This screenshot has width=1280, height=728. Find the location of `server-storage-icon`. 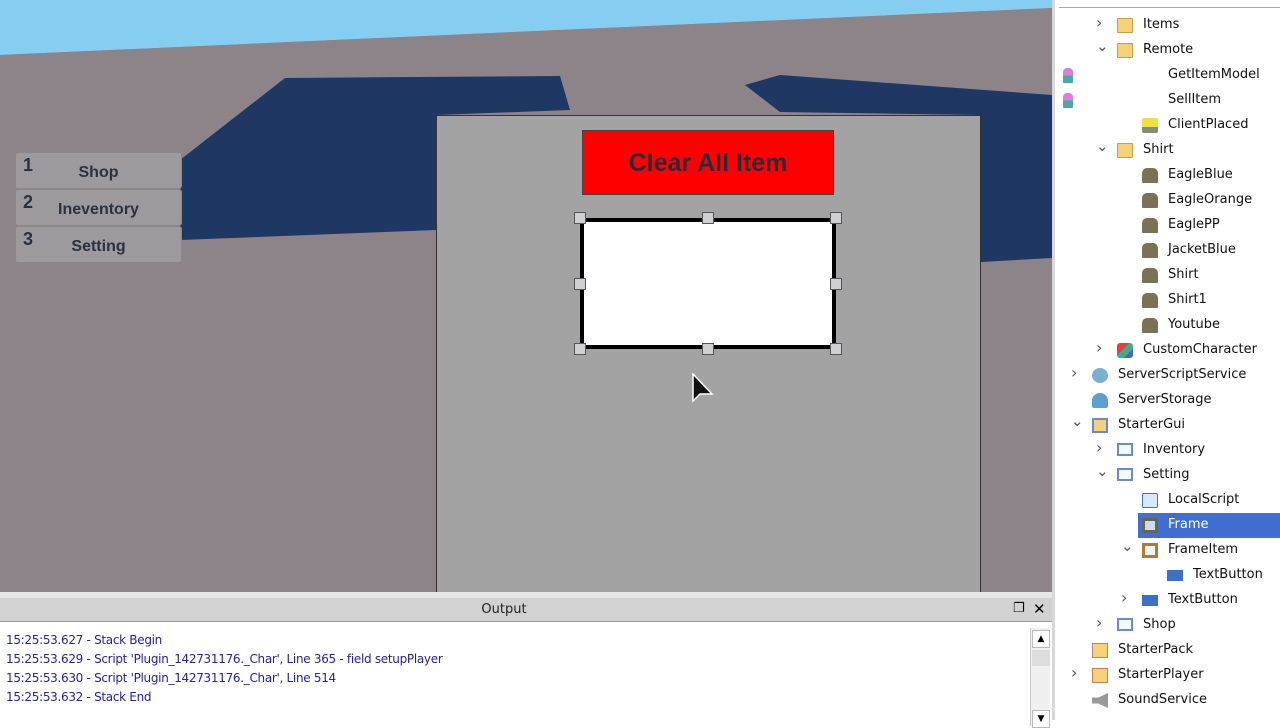

server-storage-icon is located at coordinates (1100, 400).